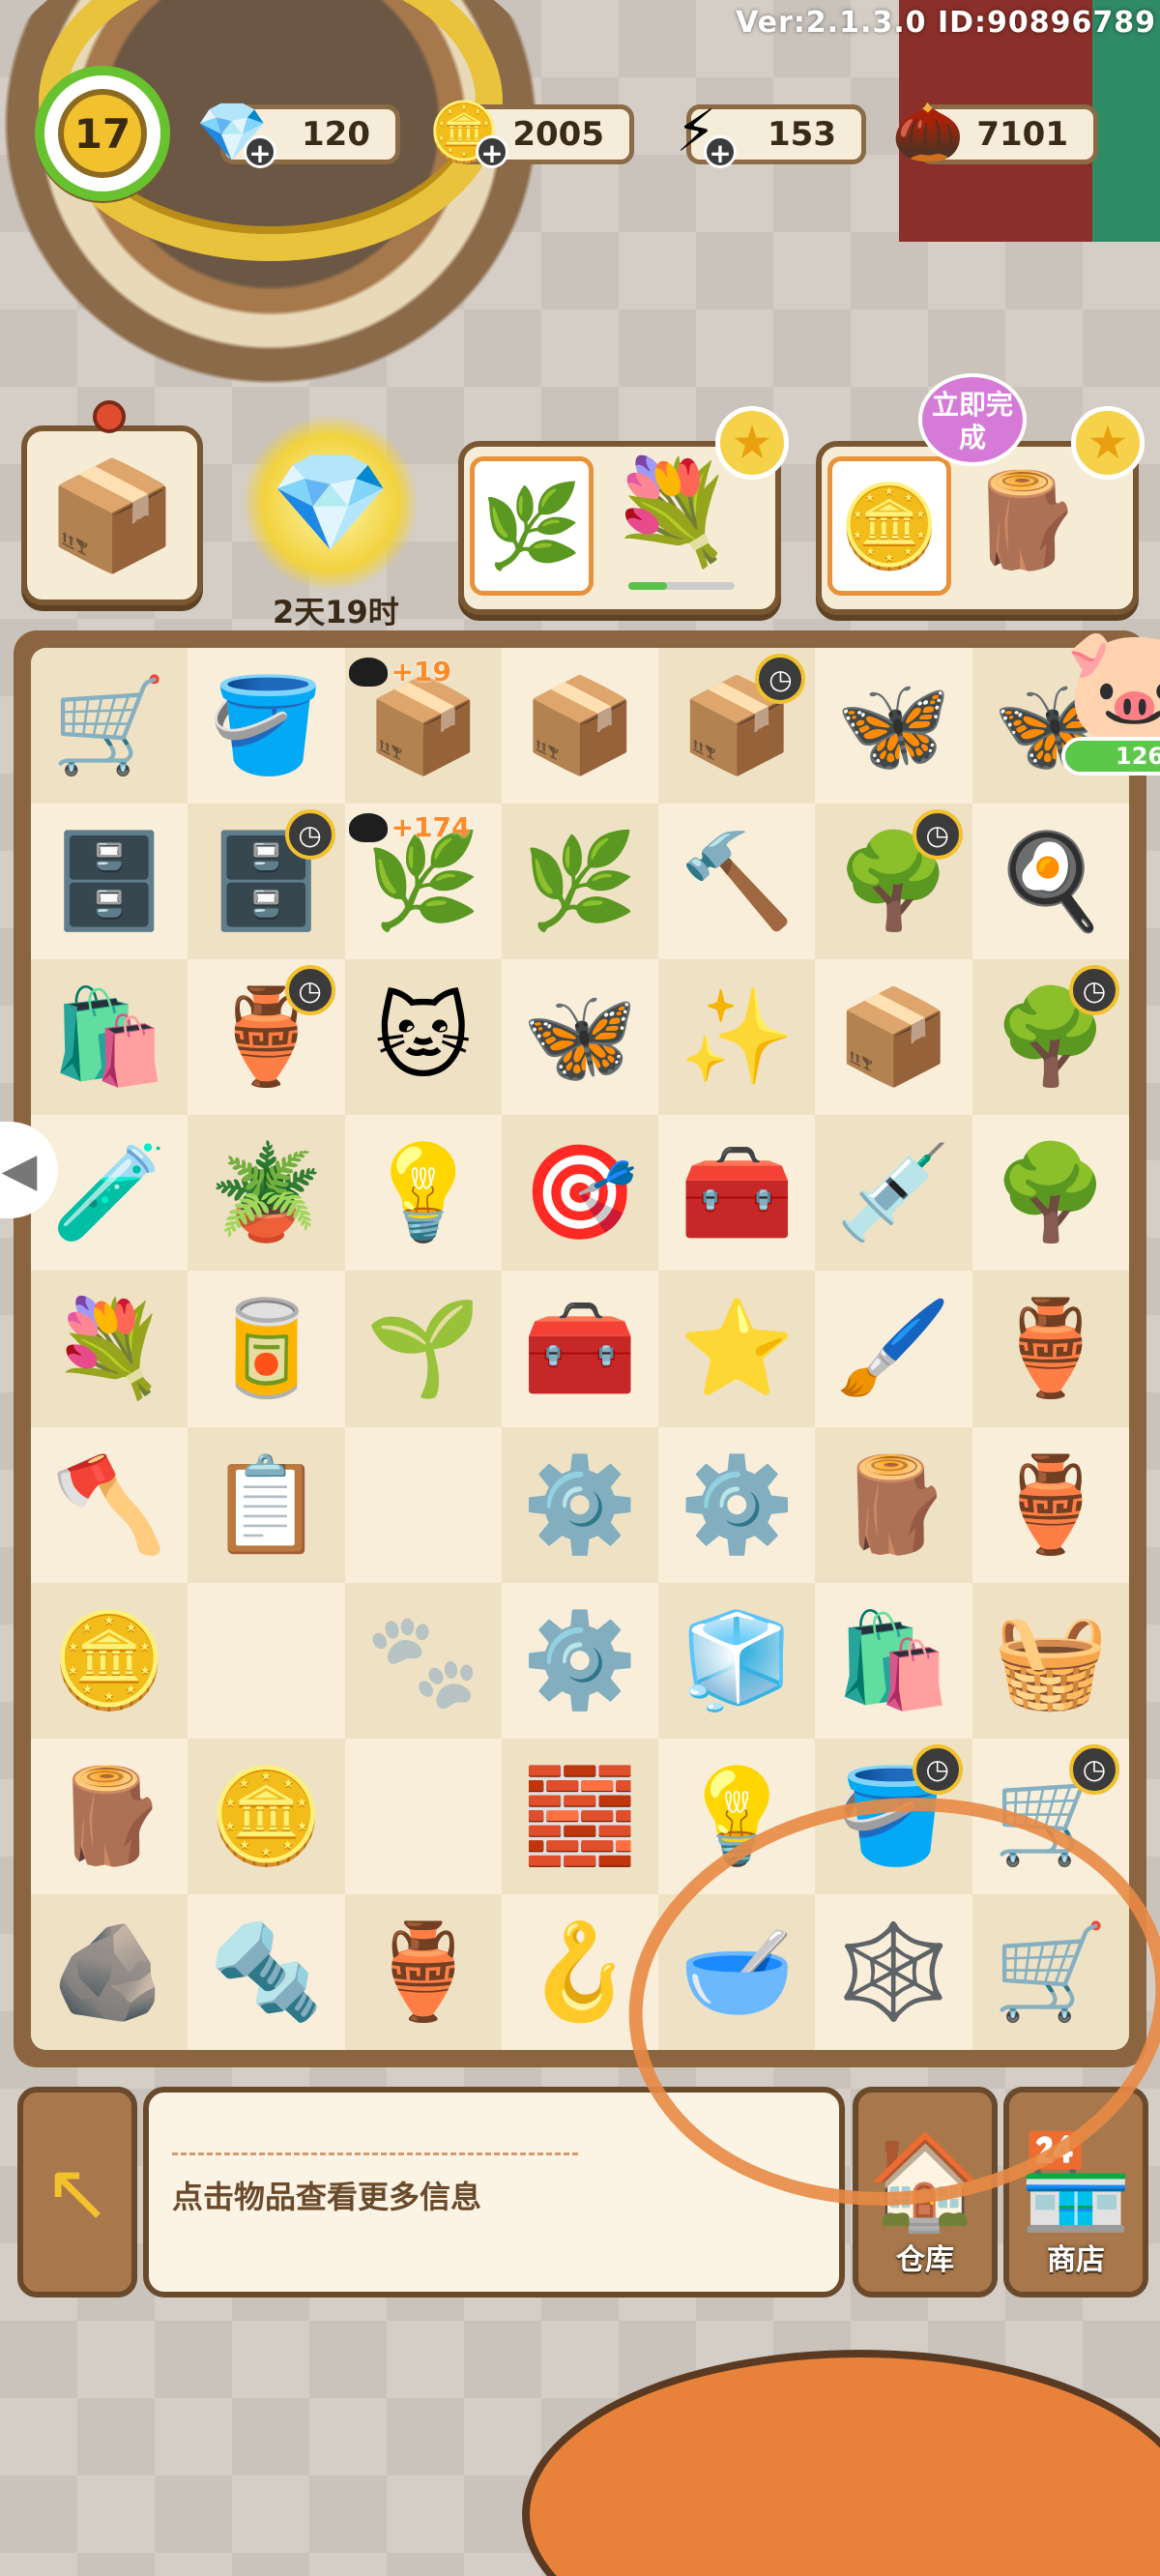 This screenshot has width=1160, height=2576. I want to click on order-item-coin: 🪙, so click(889, 526).